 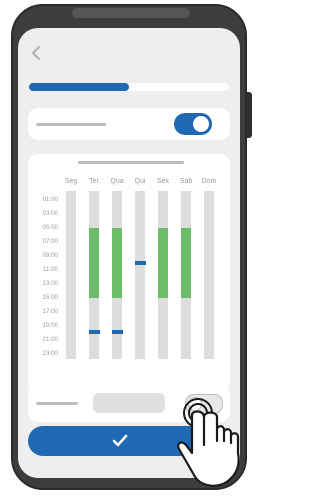 What do you see at coordinates (50, 227) in the screenshot?
I see `time-label: 05:00` at bounding box center [50, 227].